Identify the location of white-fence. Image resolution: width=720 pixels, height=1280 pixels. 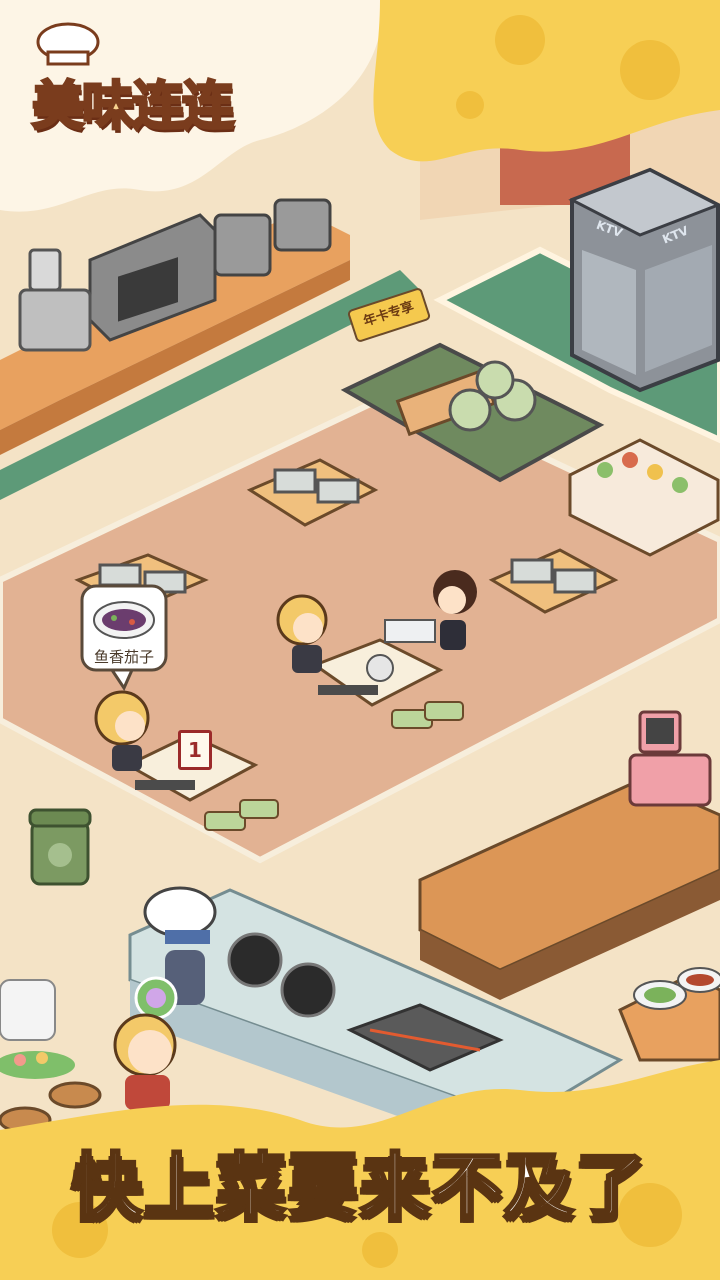
(28, 1010).